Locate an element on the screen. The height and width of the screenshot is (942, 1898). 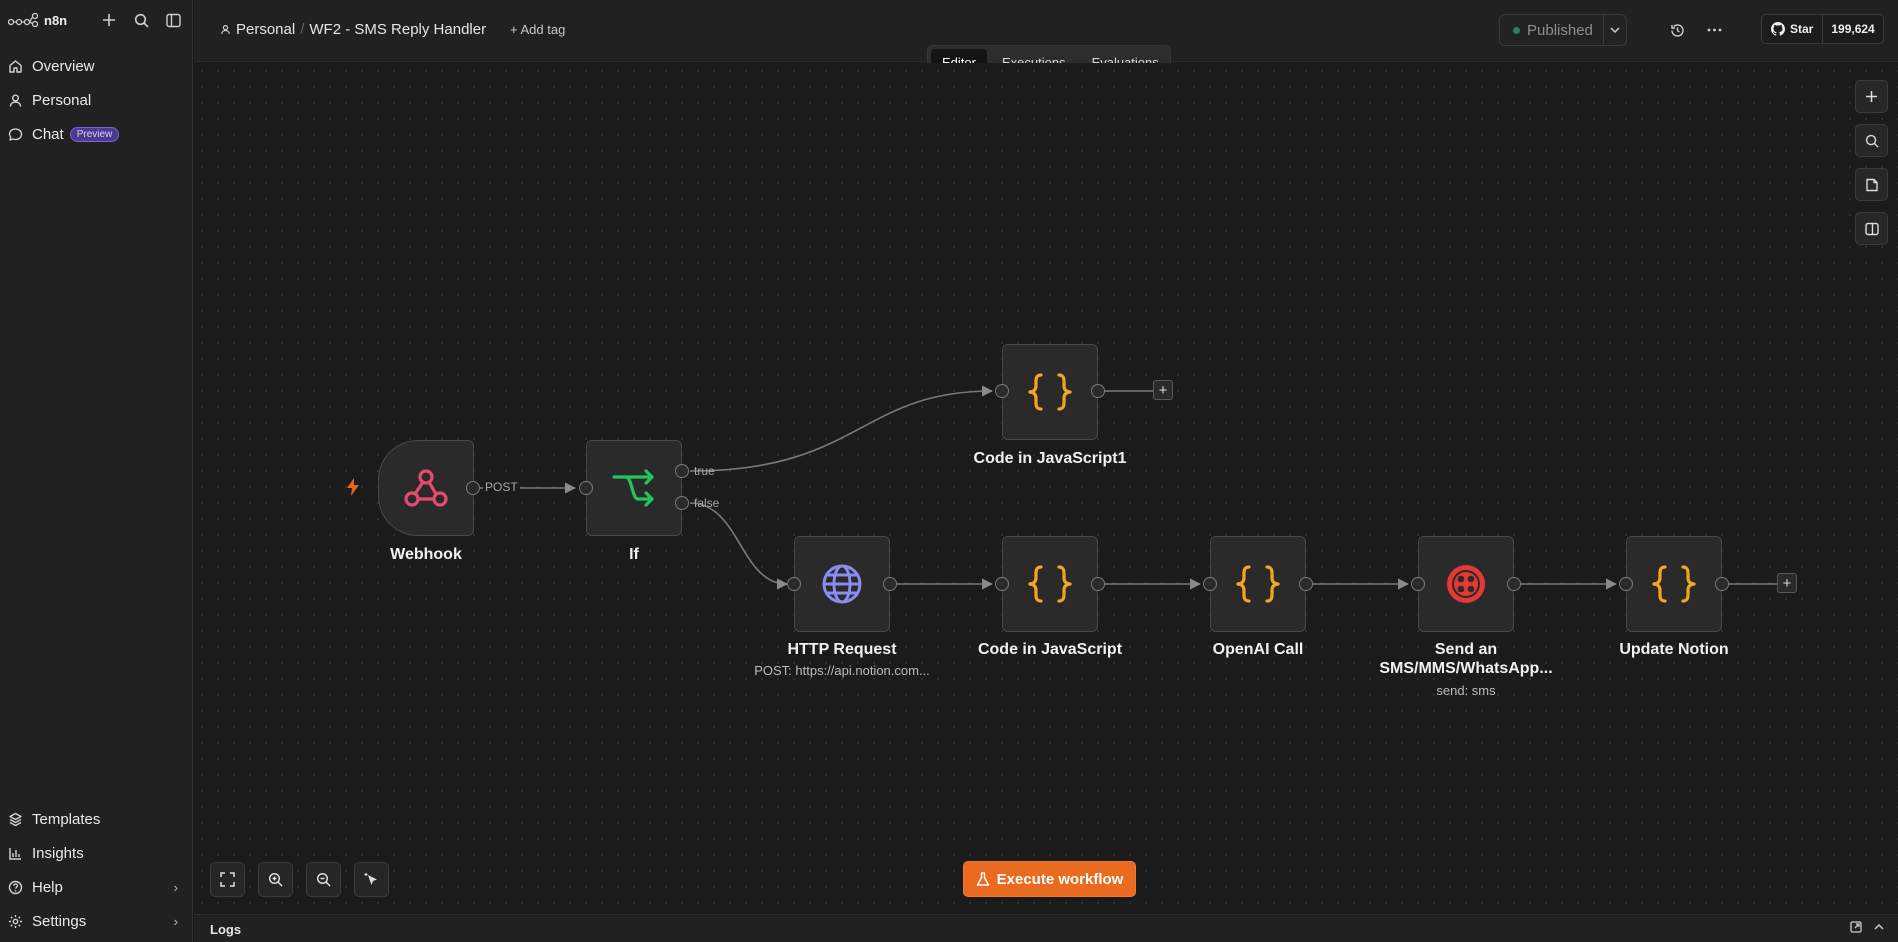
node-label-webhook: Webhook is located at coordinates (426, 554).